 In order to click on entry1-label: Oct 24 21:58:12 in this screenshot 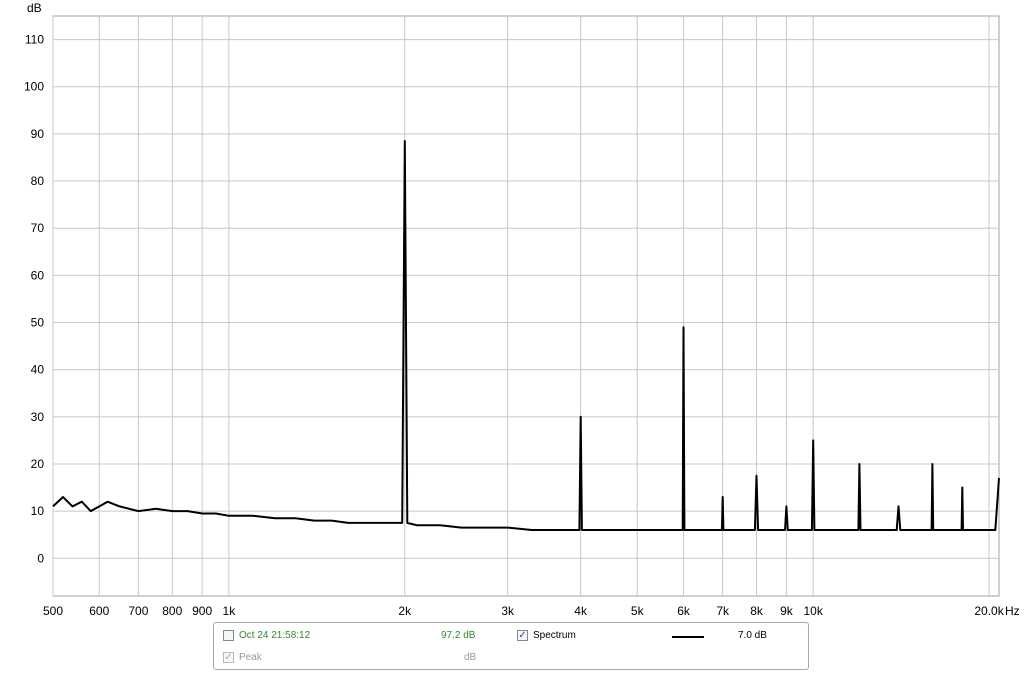, I will do `click(275, 635)`.